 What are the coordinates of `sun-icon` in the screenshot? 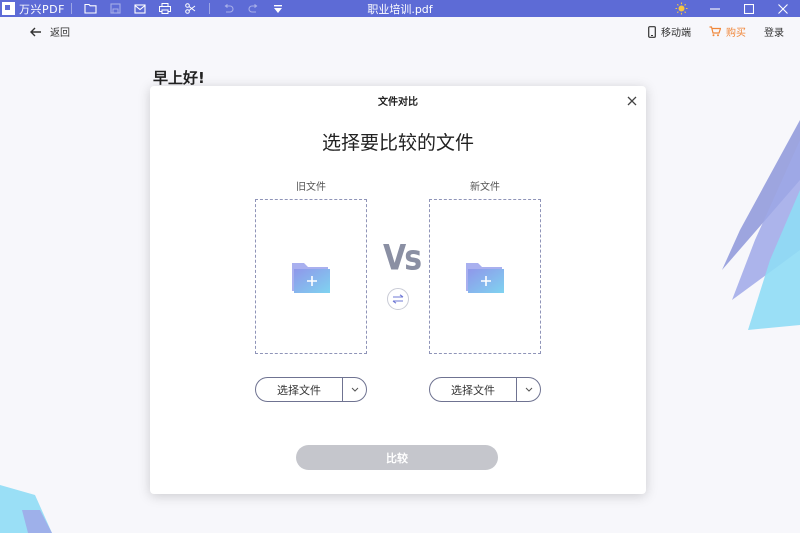 It's located at (681, 8).